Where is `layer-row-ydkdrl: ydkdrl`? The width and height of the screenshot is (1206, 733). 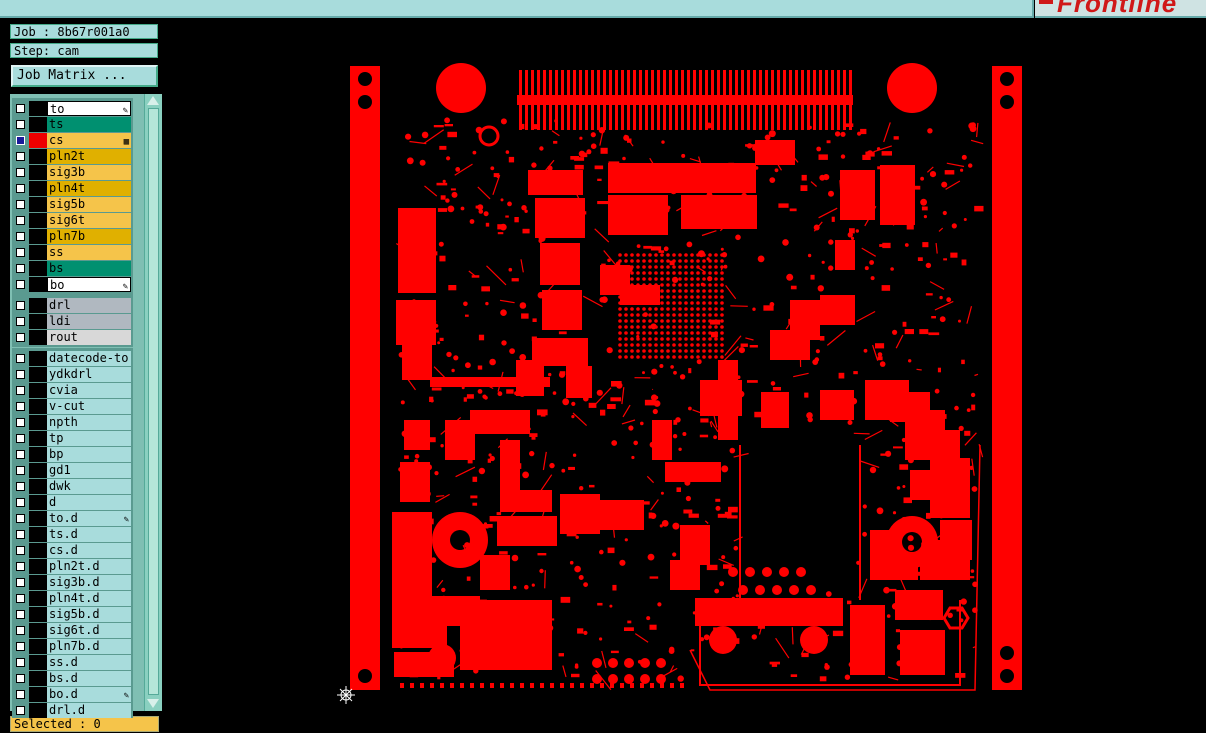
layer-row-ydkdrl: ydkdrl is located at coordinates (71, 374).